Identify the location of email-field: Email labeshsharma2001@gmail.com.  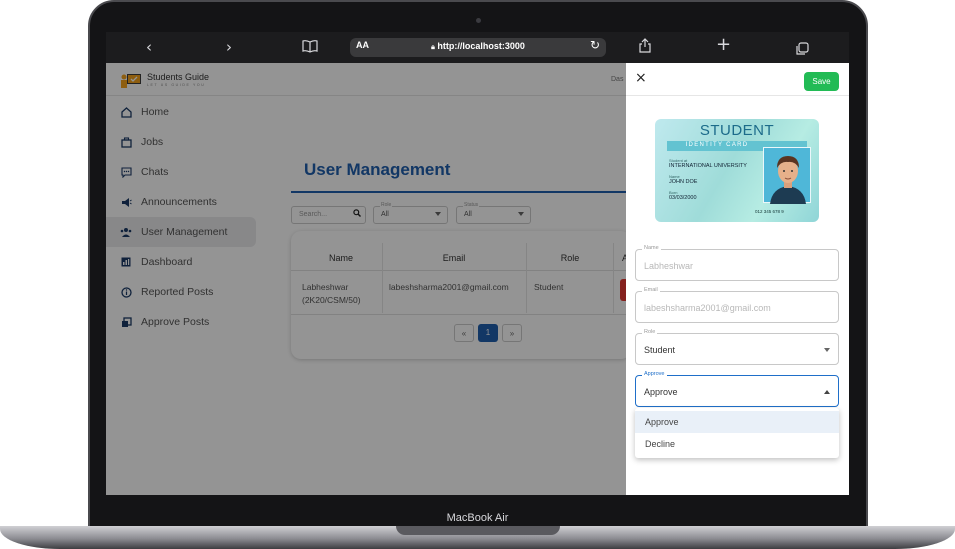
(737, 305).